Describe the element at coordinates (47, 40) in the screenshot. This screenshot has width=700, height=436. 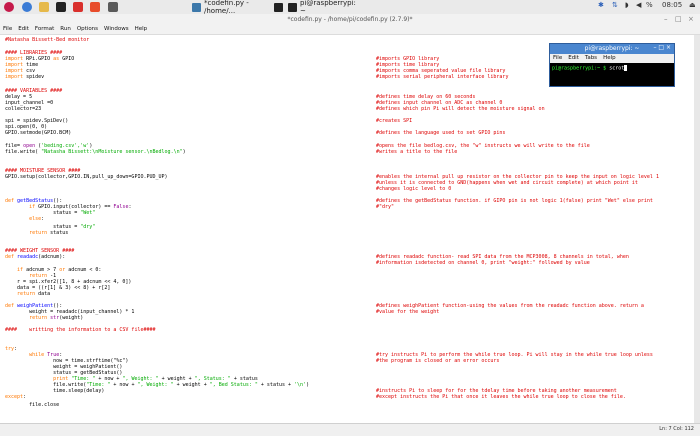
I see `code-line: #Natasha Bissett-Bed monitor` at that location.